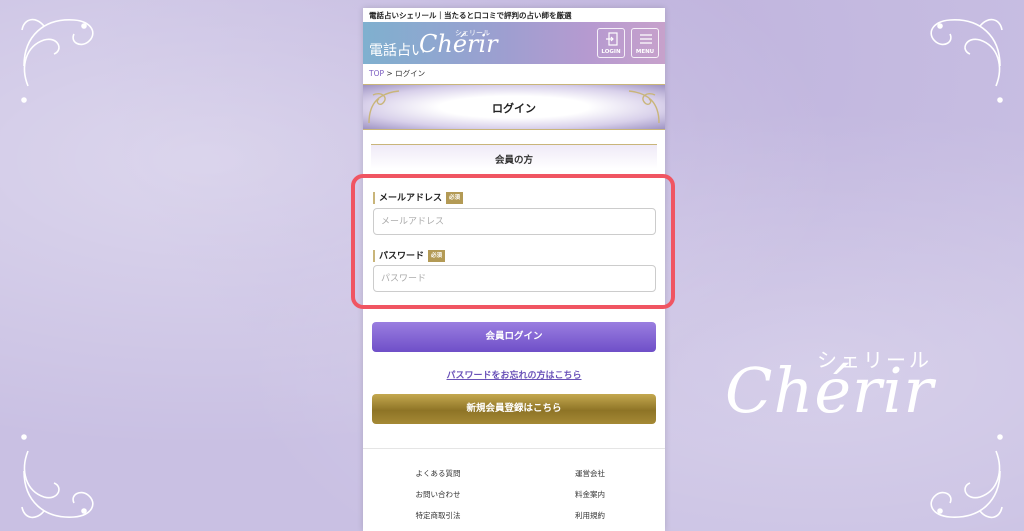  I want to click on logo-kana: シェリール, so click(472, 33).